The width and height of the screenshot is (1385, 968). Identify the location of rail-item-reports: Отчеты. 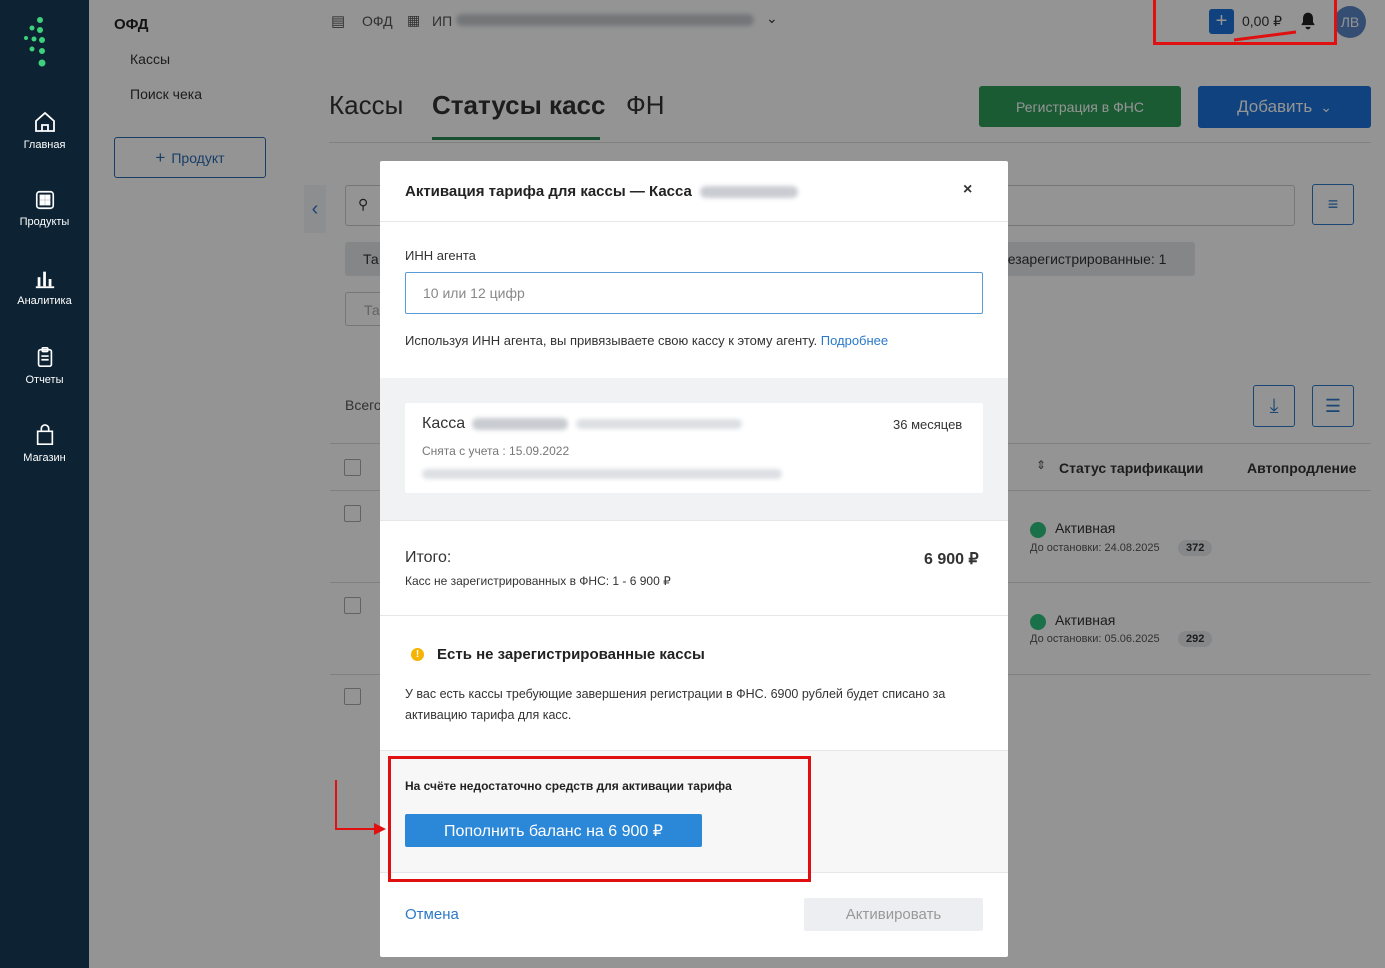
(44, 365).